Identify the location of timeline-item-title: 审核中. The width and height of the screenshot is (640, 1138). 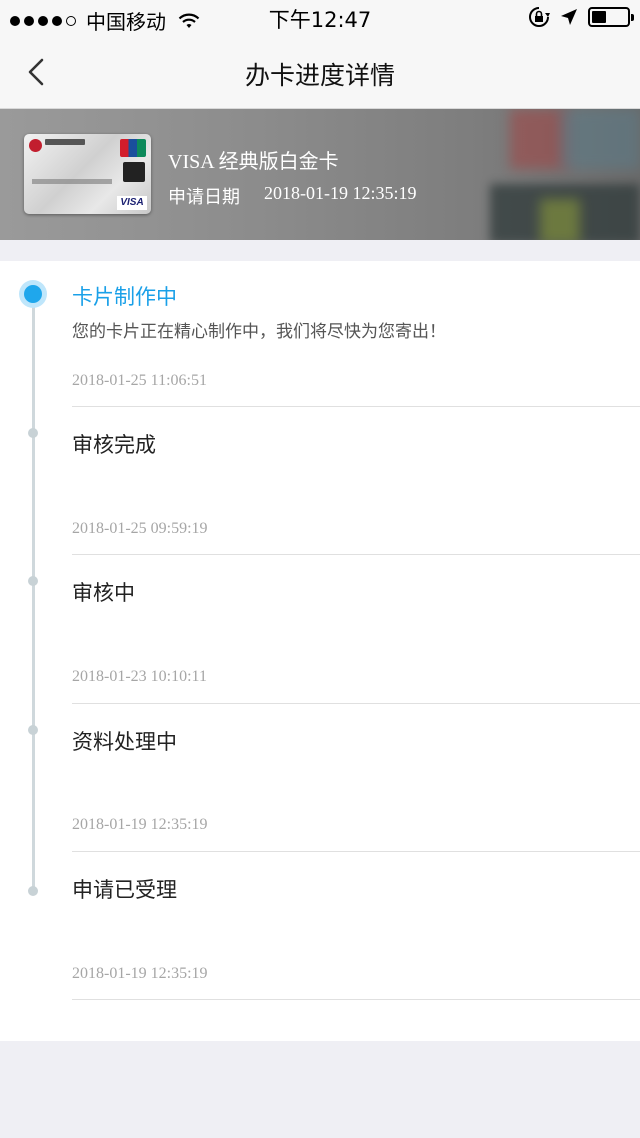
(103, 593).